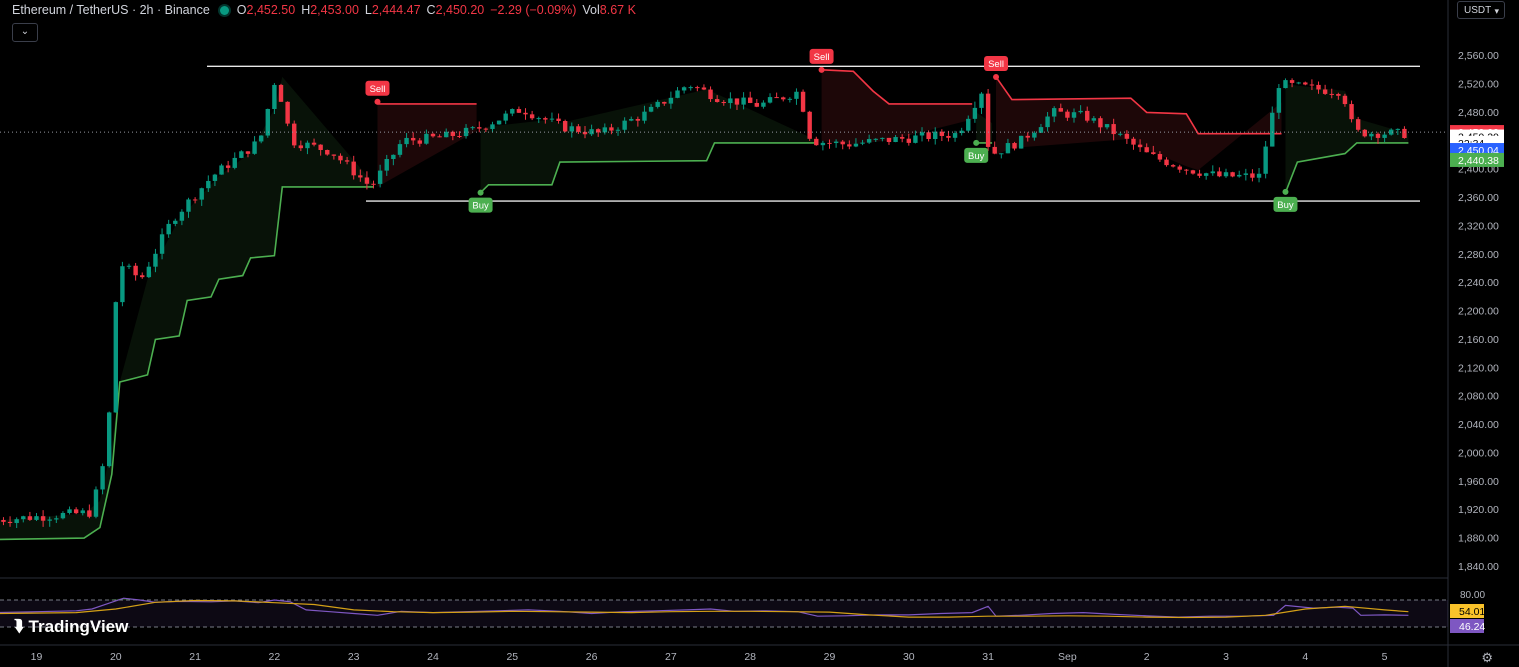 The height and width of the screenshot is (667, 1519). I want to click on x-tick-label: 31, so click(988, 657).